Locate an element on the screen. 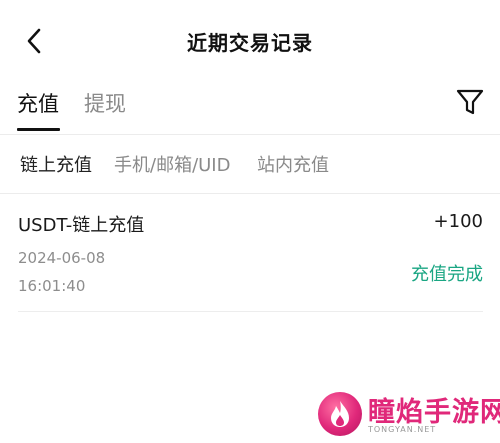 This screenshot has height=443, width=500. watermark-text: 瞳焰手游网 is located at coordinates (434, 412).